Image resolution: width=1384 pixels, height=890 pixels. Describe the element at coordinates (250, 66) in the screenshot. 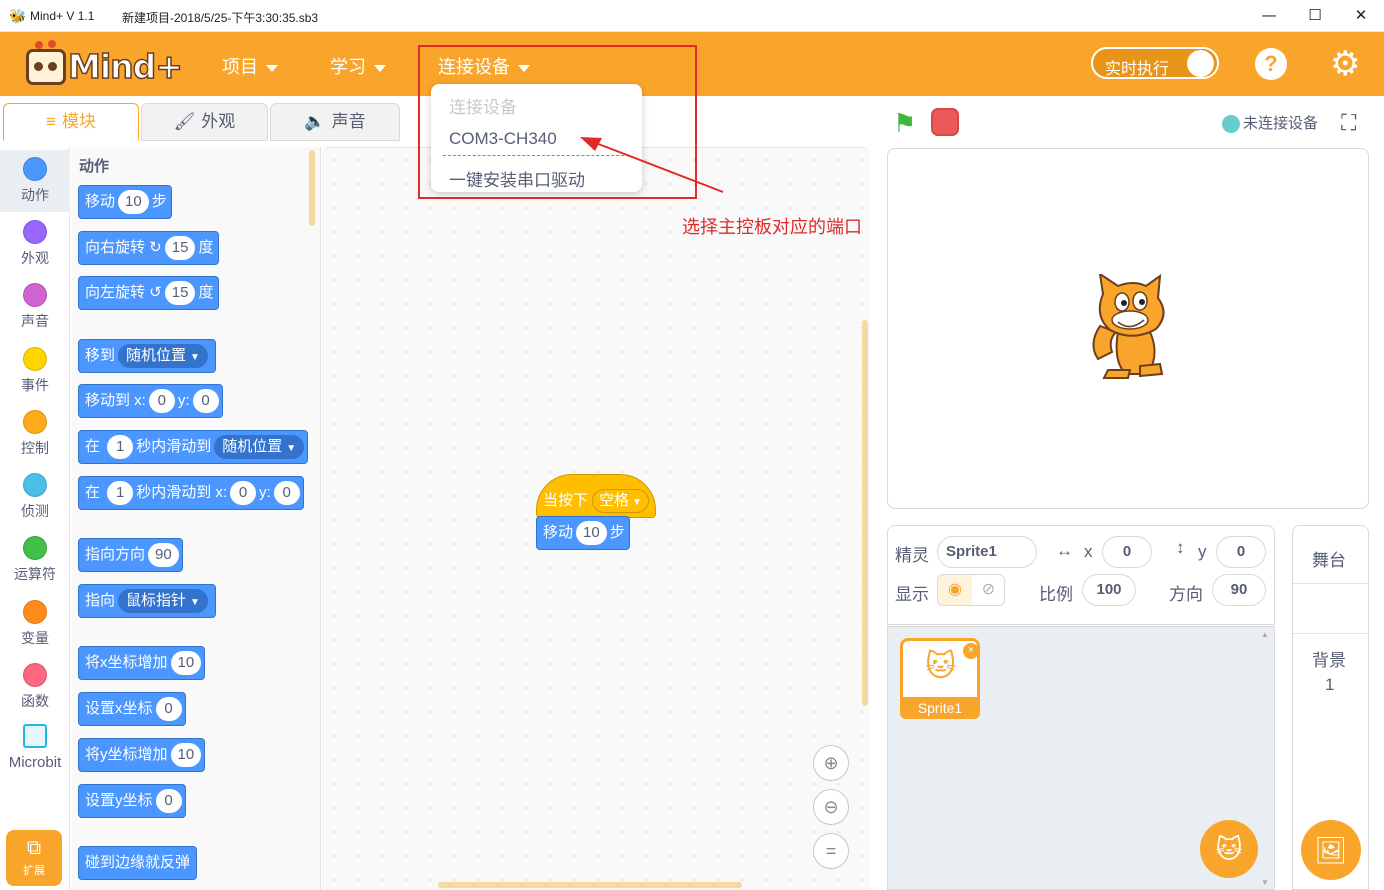

I see `menu-project: 项目` at that location.